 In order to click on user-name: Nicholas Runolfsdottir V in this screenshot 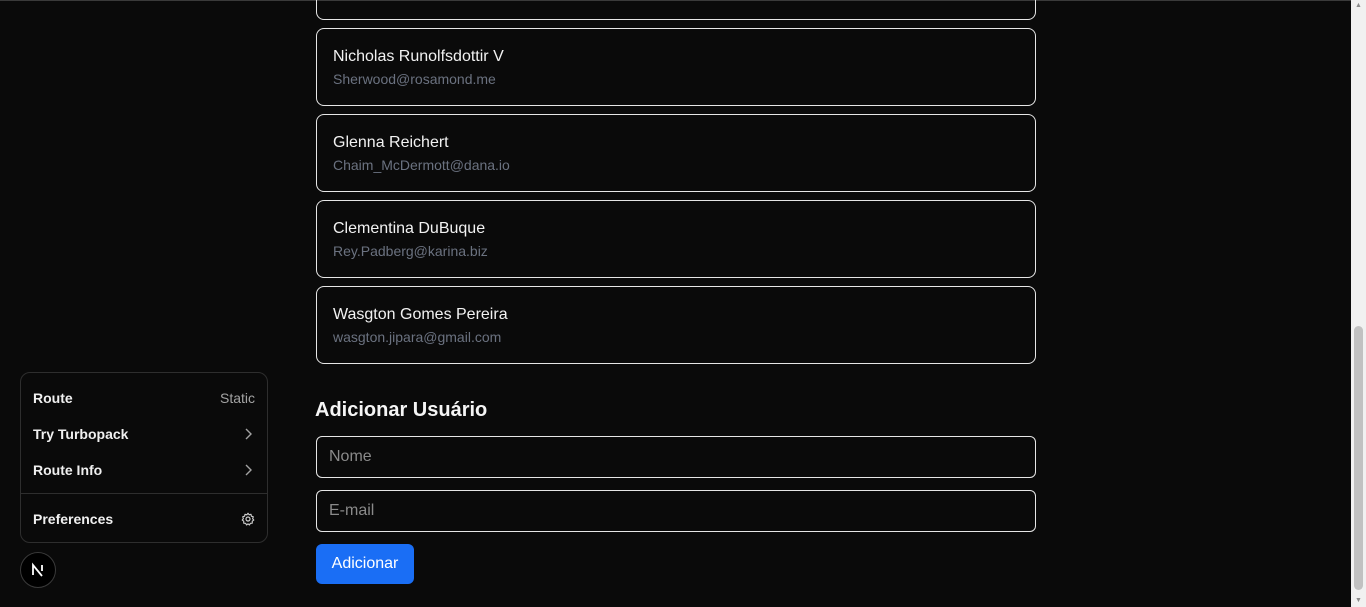, I will do `click(418, 56)`.